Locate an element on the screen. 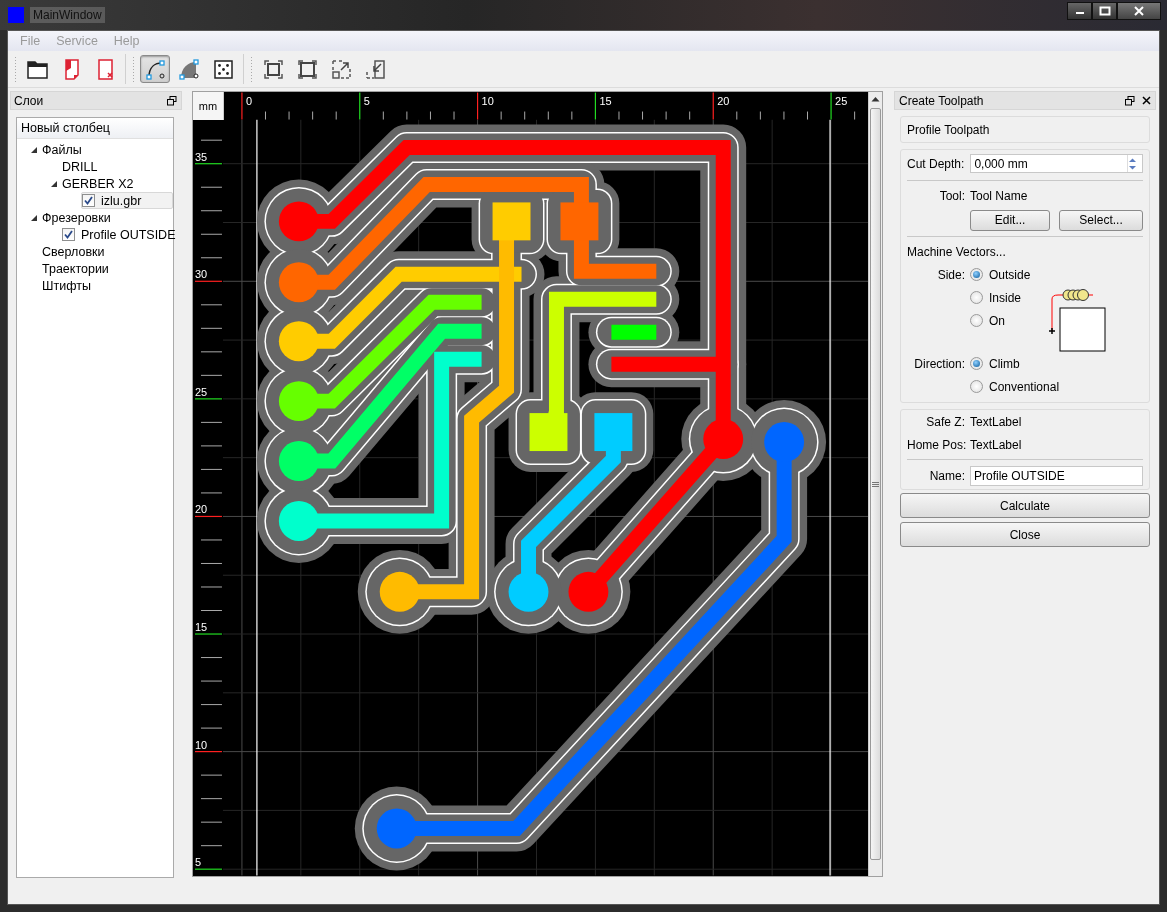 The height and width of the screenshot is (912, 1167). spin-arrows-icon is located at coordinates (1132, 163).